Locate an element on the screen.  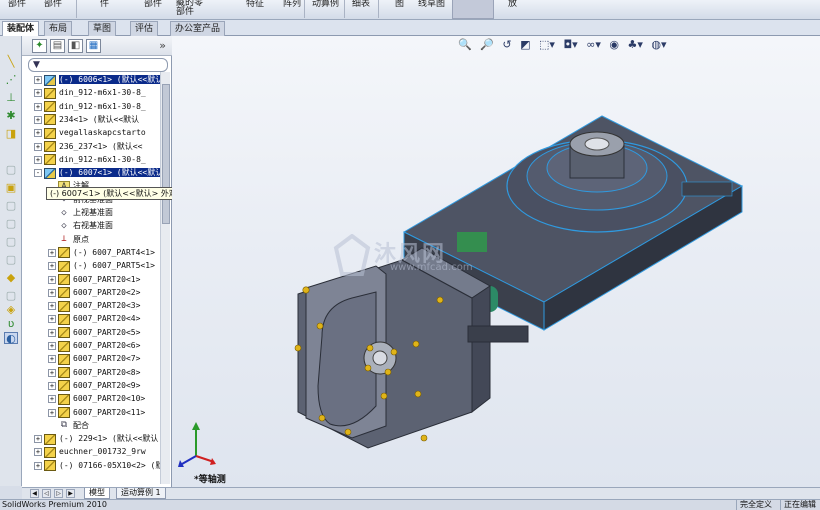
tree-item: +6007_PART20<11> is located at coordinates (96, 413).